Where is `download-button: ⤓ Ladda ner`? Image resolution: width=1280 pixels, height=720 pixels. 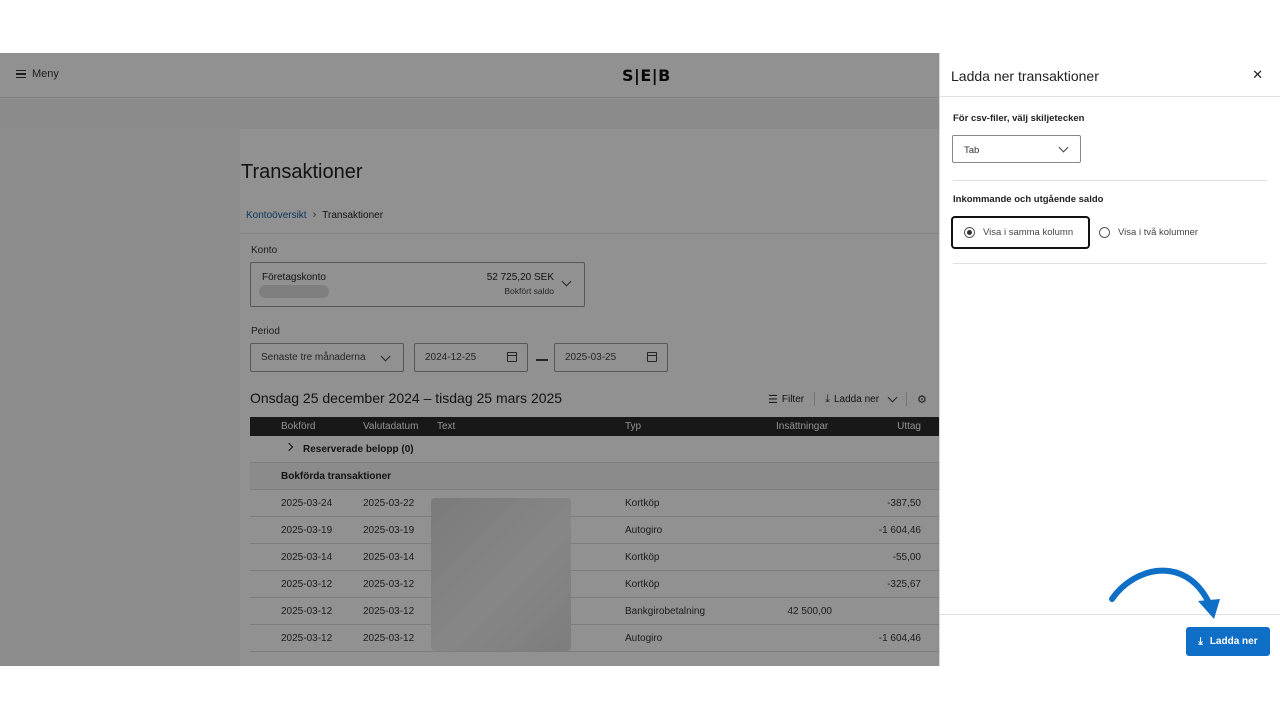
download-button: ⤓ Ladda ner is located at coordinates (1228, 641).